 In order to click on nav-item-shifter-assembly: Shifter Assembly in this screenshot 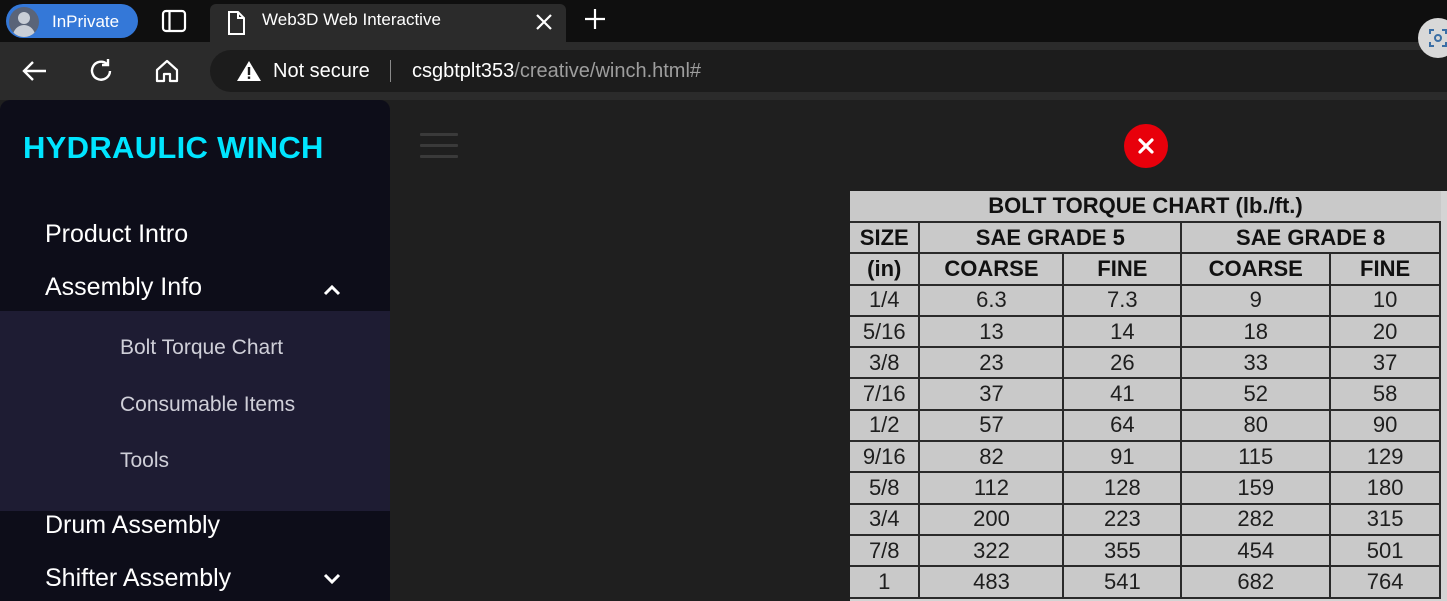, I will do `click(138, 578)`.